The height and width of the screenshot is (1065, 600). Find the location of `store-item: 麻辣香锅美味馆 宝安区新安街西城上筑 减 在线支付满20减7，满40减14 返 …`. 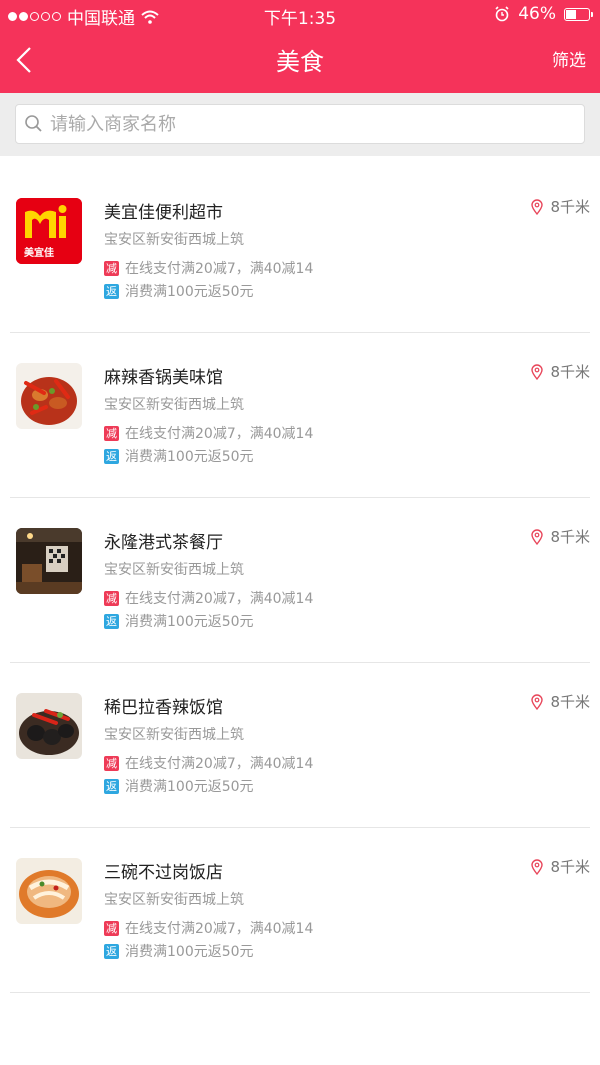

store-item: 麻辣香锅美味馆 宝安区新安街西城上筑 减 在线支付满20减7，满40减14 返 … is located at coordinates (300, 415).